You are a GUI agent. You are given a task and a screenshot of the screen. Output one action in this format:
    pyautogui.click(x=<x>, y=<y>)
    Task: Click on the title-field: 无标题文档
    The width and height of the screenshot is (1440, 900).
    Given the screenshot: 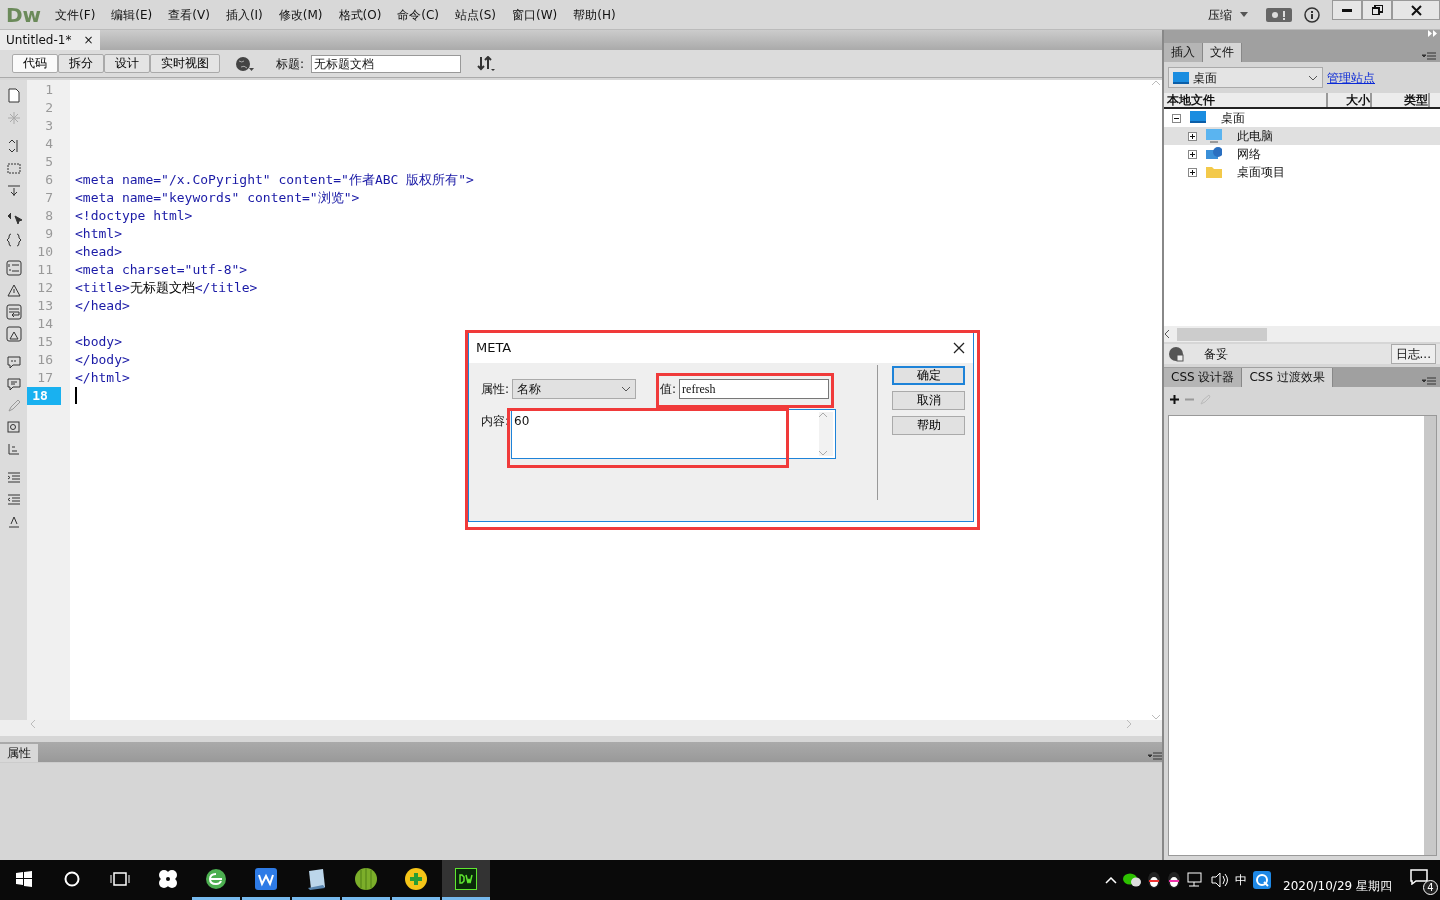 What is the action you would take?
    pyautogui.click(x=386, y=63)
    